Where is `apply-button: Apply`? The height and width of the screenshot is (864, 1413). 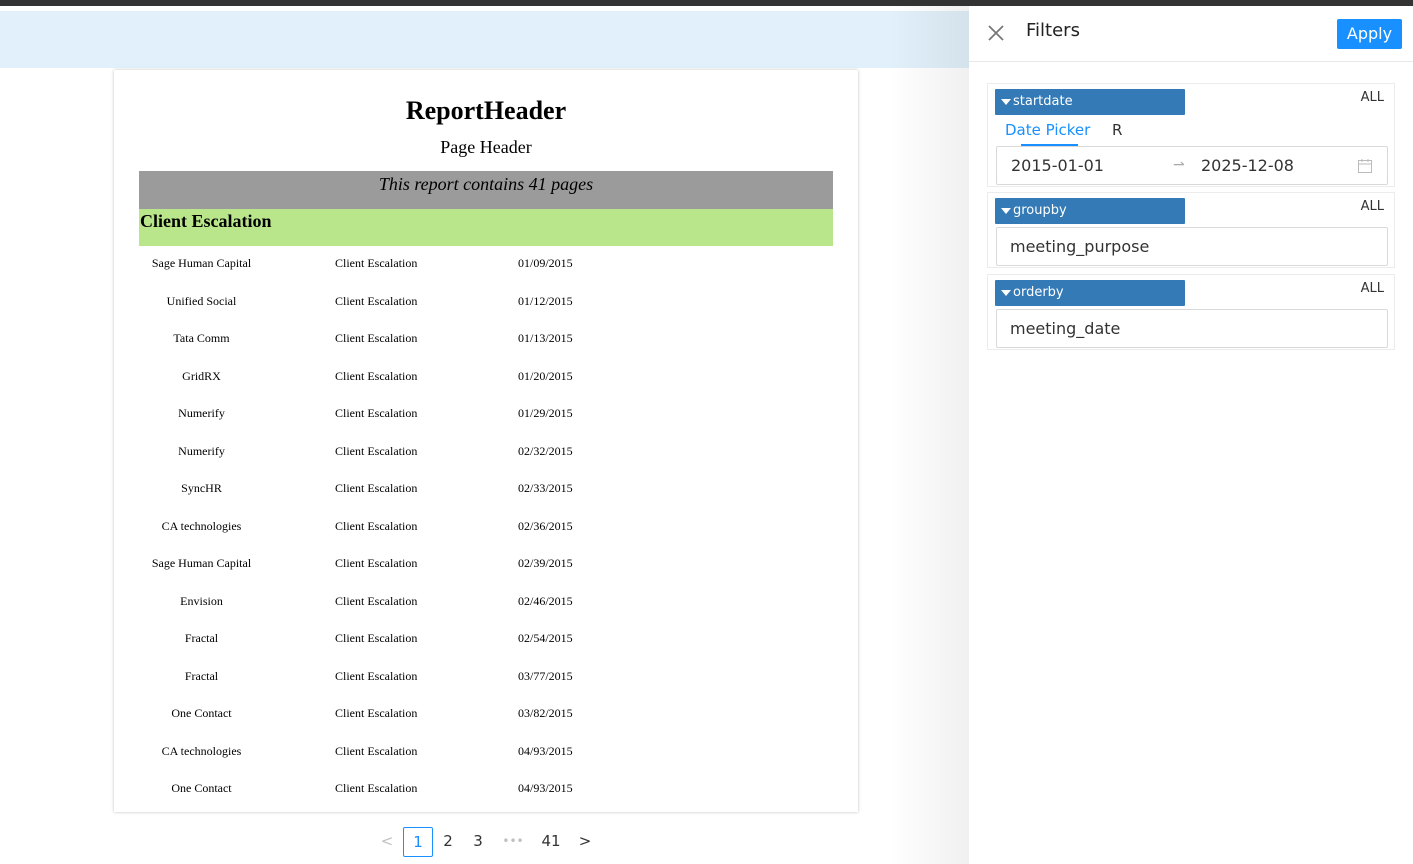
apply-button: Apply is located at coordinates (1369, 34).